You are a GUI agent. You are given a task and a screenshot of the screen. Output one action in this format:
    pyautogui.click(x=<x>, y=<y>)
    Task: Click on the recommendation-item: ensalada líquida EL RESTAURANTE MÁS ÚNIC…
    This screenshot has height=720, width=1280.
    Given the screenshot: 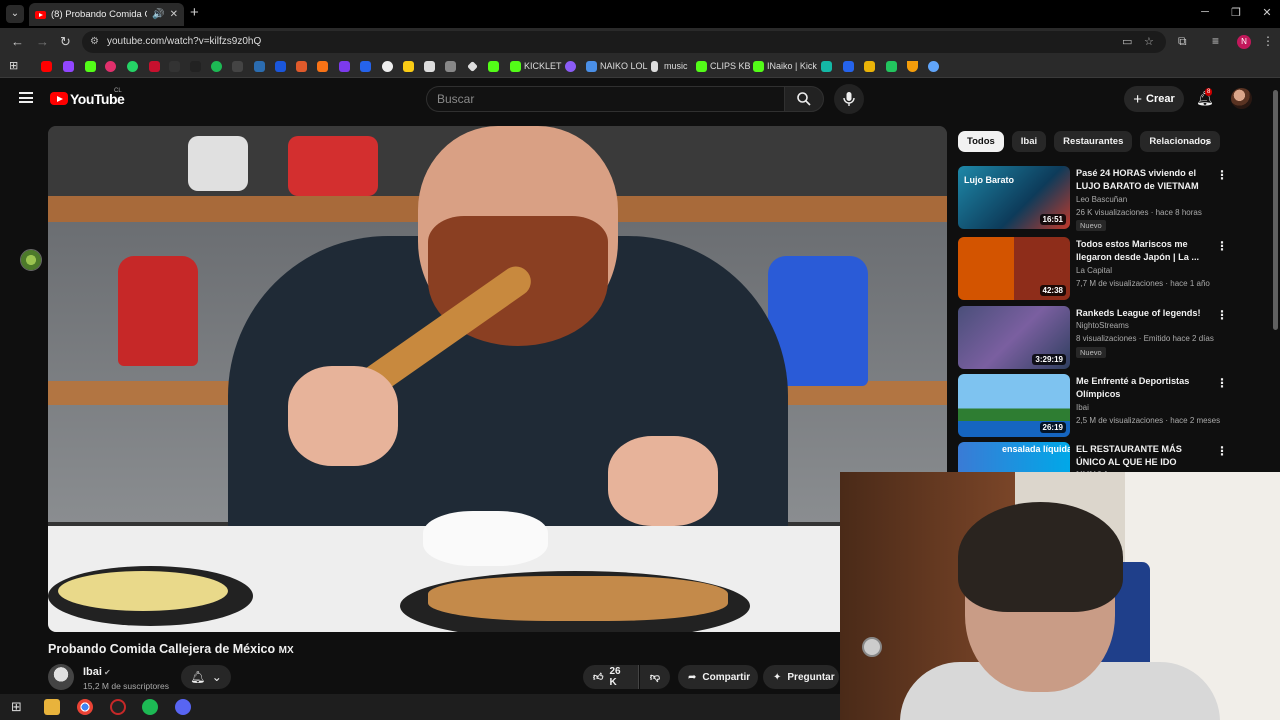 What is the action you would take?
    pyautogui.click(x=1093, y=457)
    